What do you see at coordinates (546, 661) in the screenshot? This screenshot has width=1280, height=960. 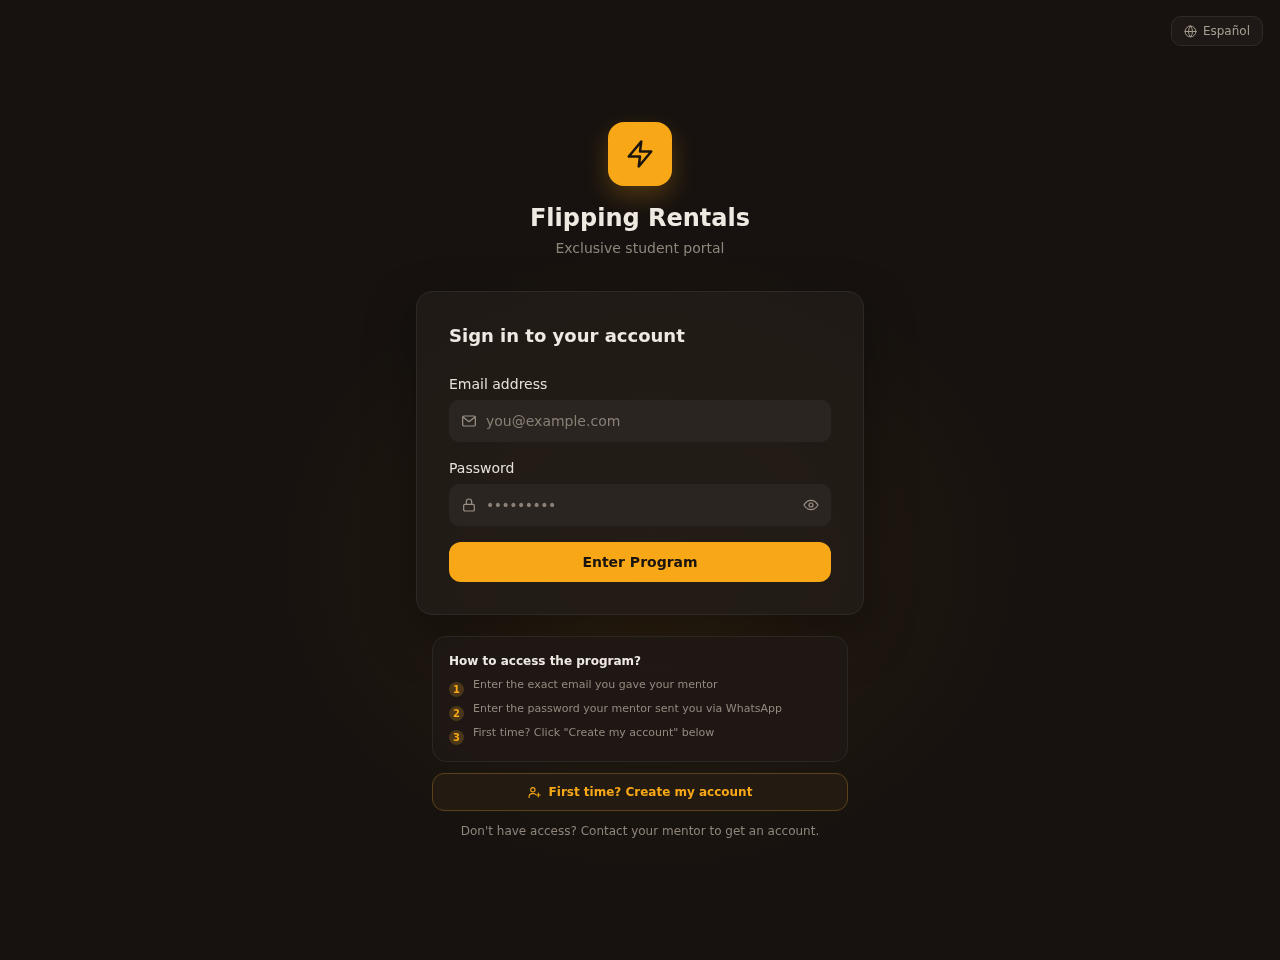 I see `help-heading: How to access the program?` at bounding box center [546, 661].